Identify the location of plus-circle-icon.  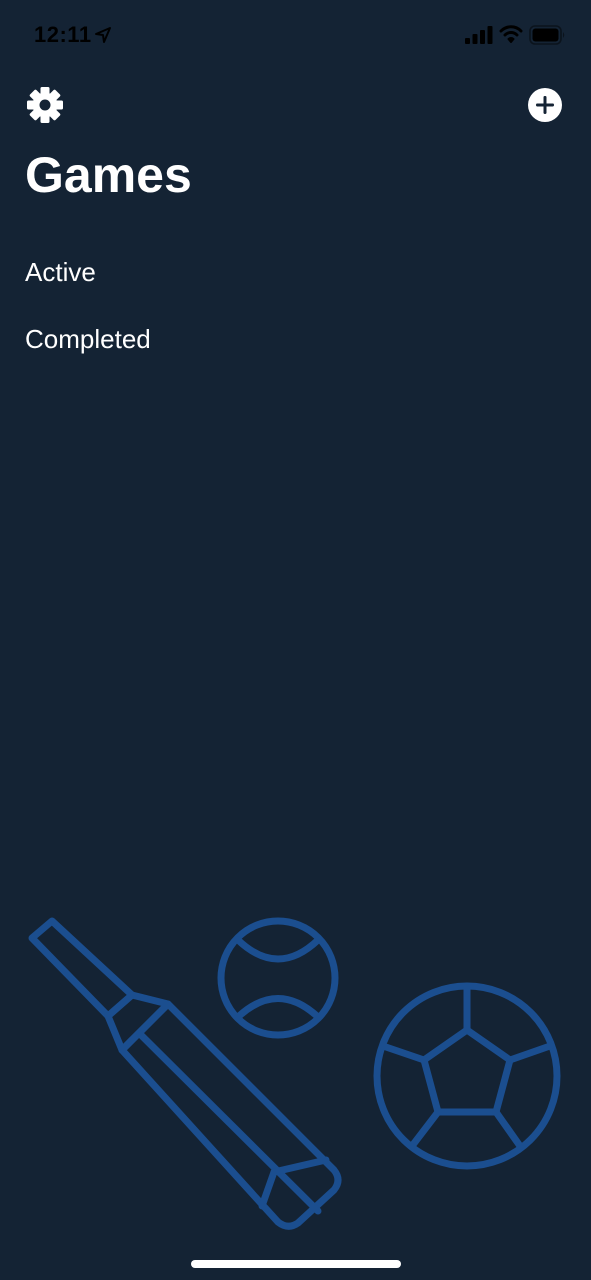
(545, 105).